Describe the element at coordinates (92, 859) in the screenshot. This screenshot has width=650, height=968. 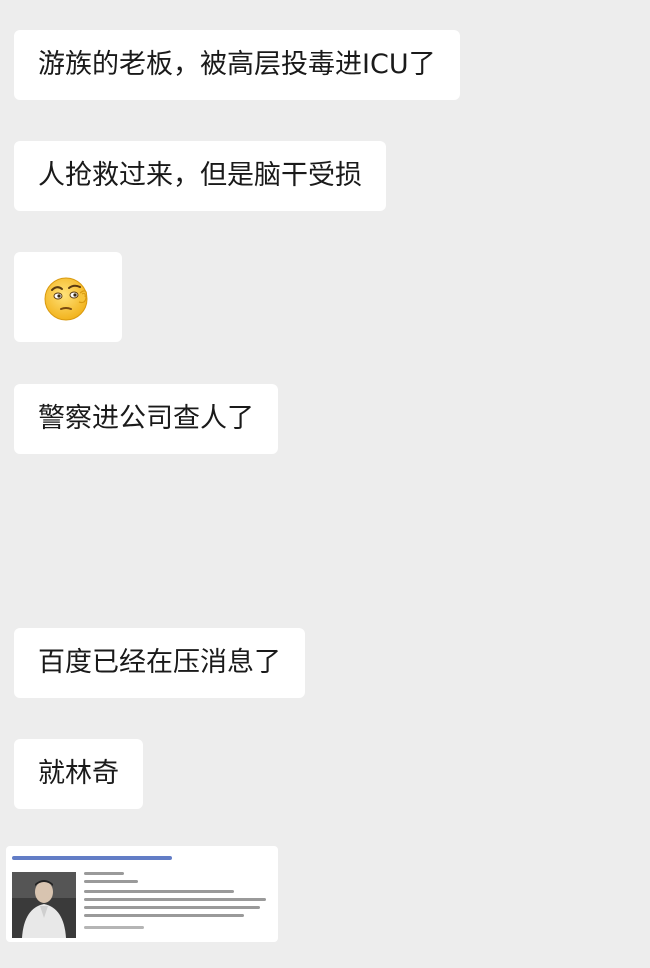
I see `search-result-title-blur` at that location.